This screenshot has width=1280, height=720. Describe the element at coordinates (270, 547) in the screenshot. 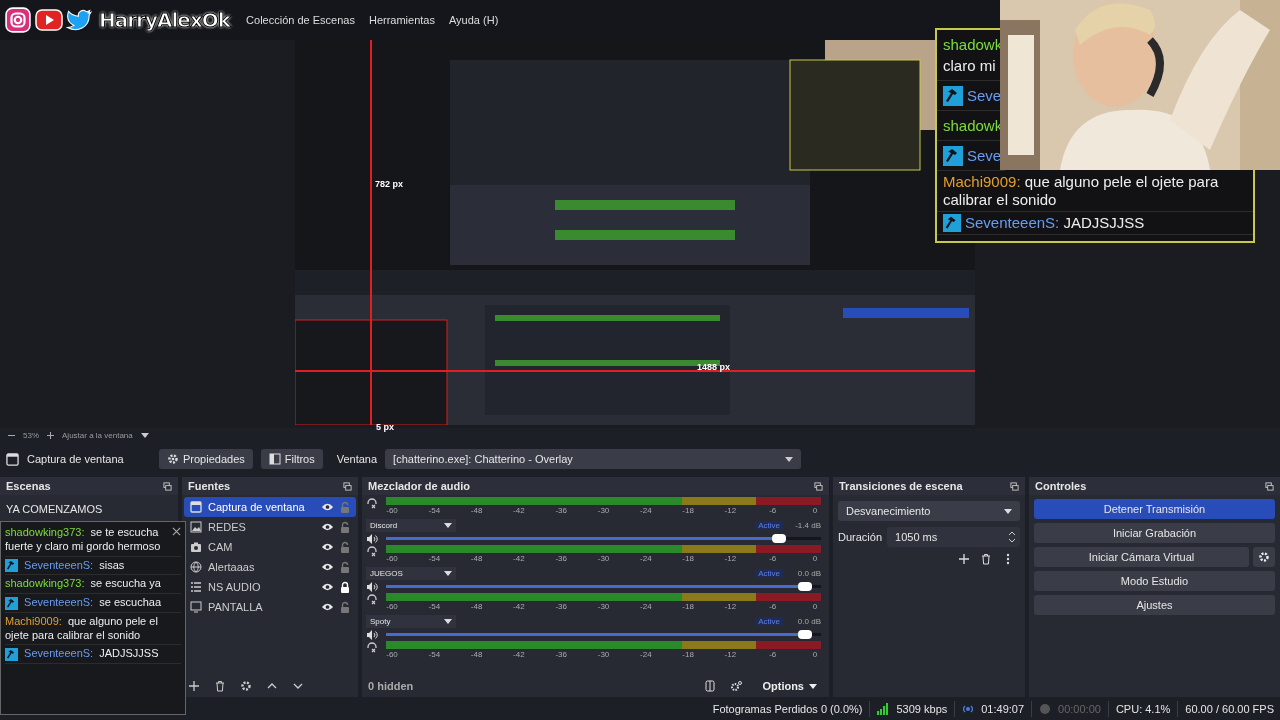

I see `source-item: CAM` at that location.